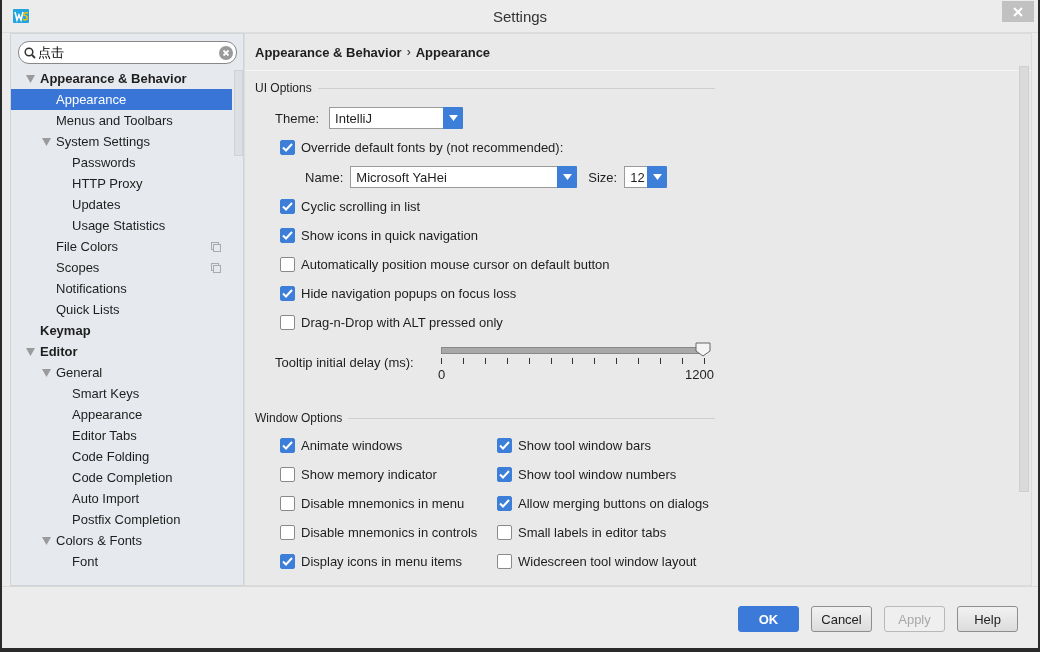  Describe the element at coordinates (383, 503) in the screenshot. I see `checkbox-label: Disable mnemonics in menu` at that location.